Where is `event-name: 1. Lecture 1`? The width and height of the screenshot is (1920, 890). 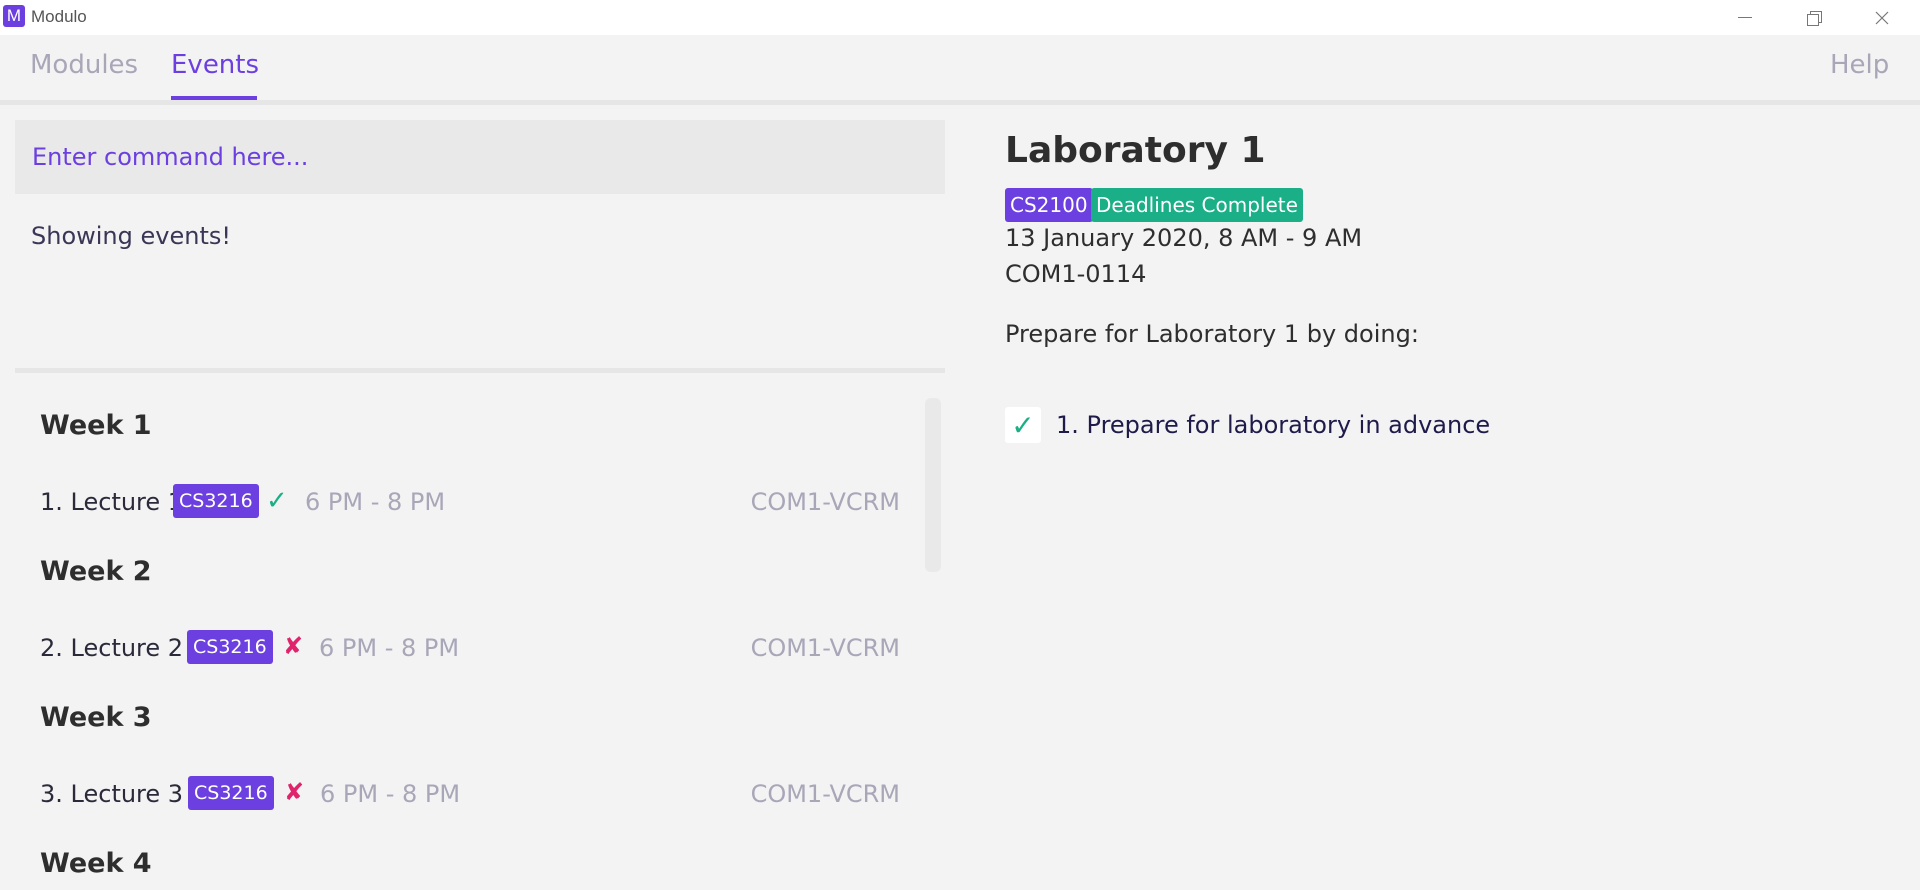 event-name: 1. Lecture 1 is located at coordinates (112, 502).